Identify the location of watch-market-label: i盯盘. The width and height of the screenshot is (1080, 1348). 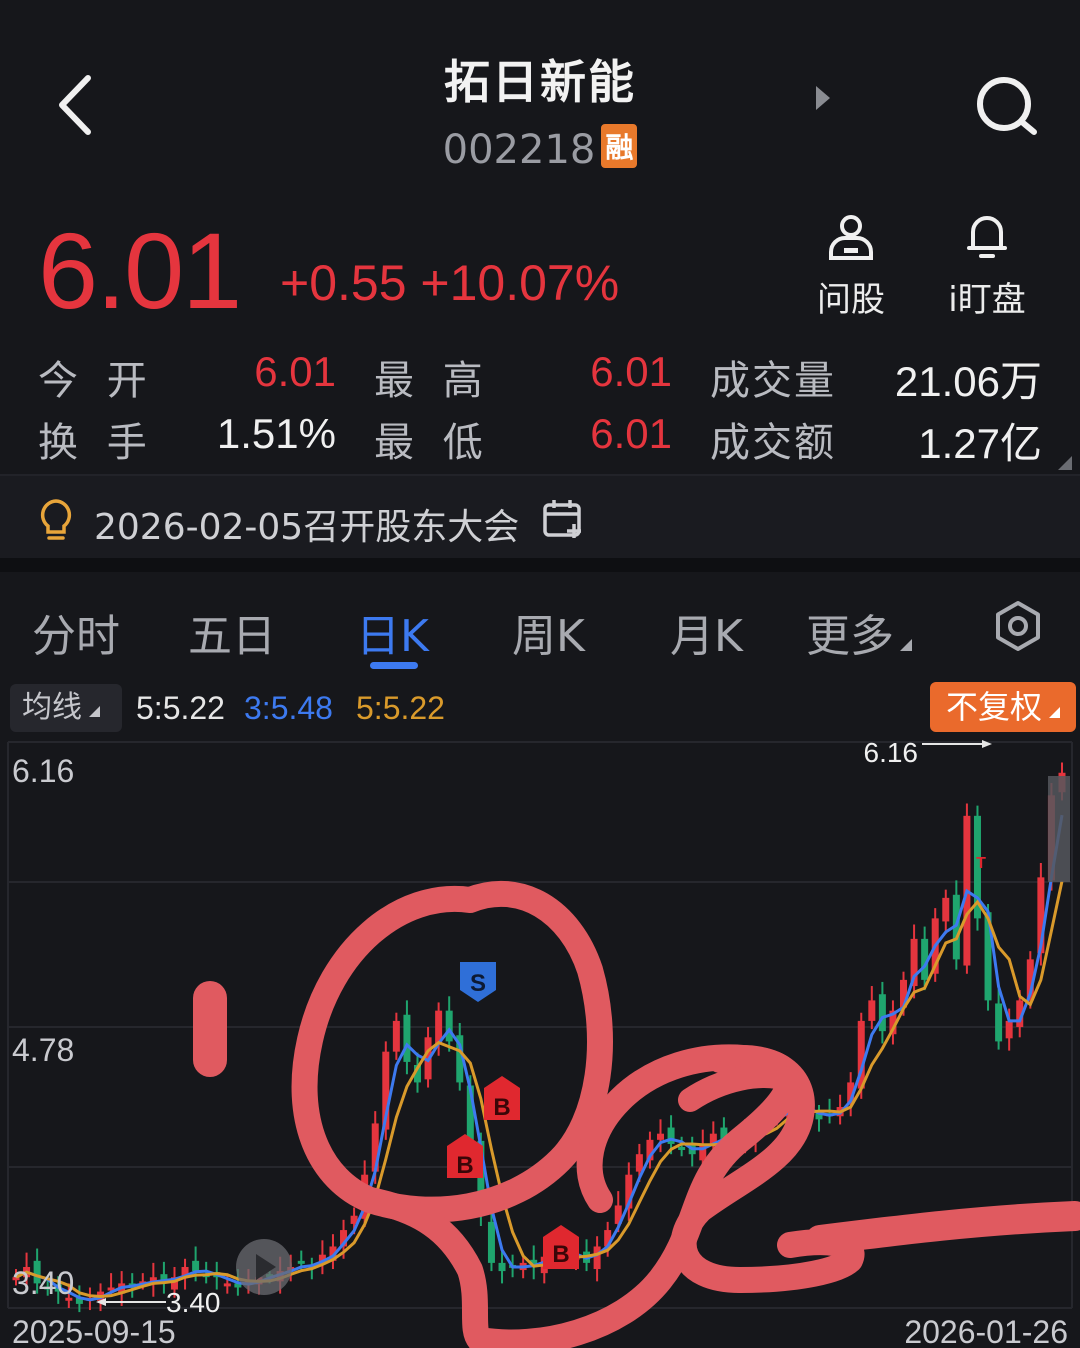
(987, 300).